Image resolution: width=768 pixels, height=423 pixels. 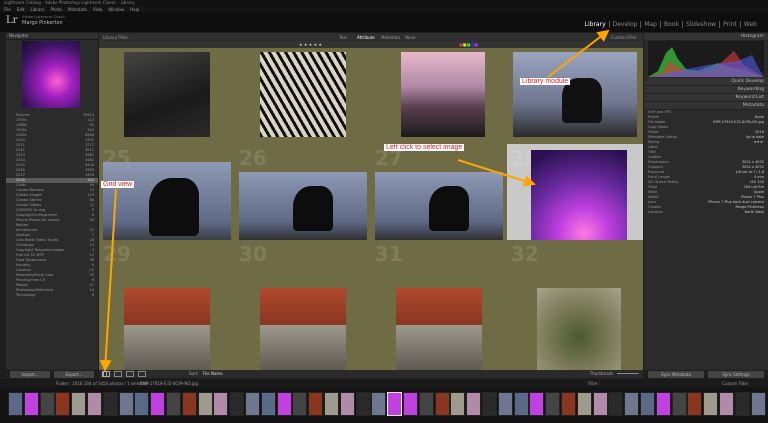 I want to click on grid-cell-selected: 28, so click(x=575, y=211).